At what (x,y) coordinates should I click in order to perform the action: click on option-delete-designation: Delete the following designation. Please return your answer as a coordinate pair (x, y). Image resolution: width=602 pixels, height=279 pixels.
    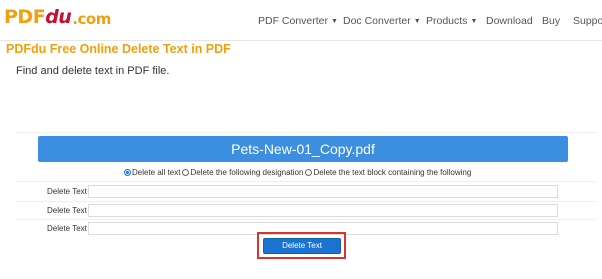
    Looking at the image, I should click on (243, 172).